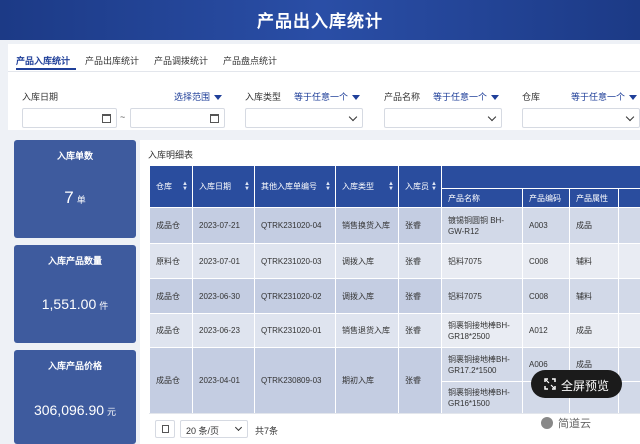 The height and width of the screenshot is (444, 640). What do you see at coordinates (327, 96) in the screenshot?
I see `type-mode-selector: 等于任意一个` at bounding box center [327, 96].